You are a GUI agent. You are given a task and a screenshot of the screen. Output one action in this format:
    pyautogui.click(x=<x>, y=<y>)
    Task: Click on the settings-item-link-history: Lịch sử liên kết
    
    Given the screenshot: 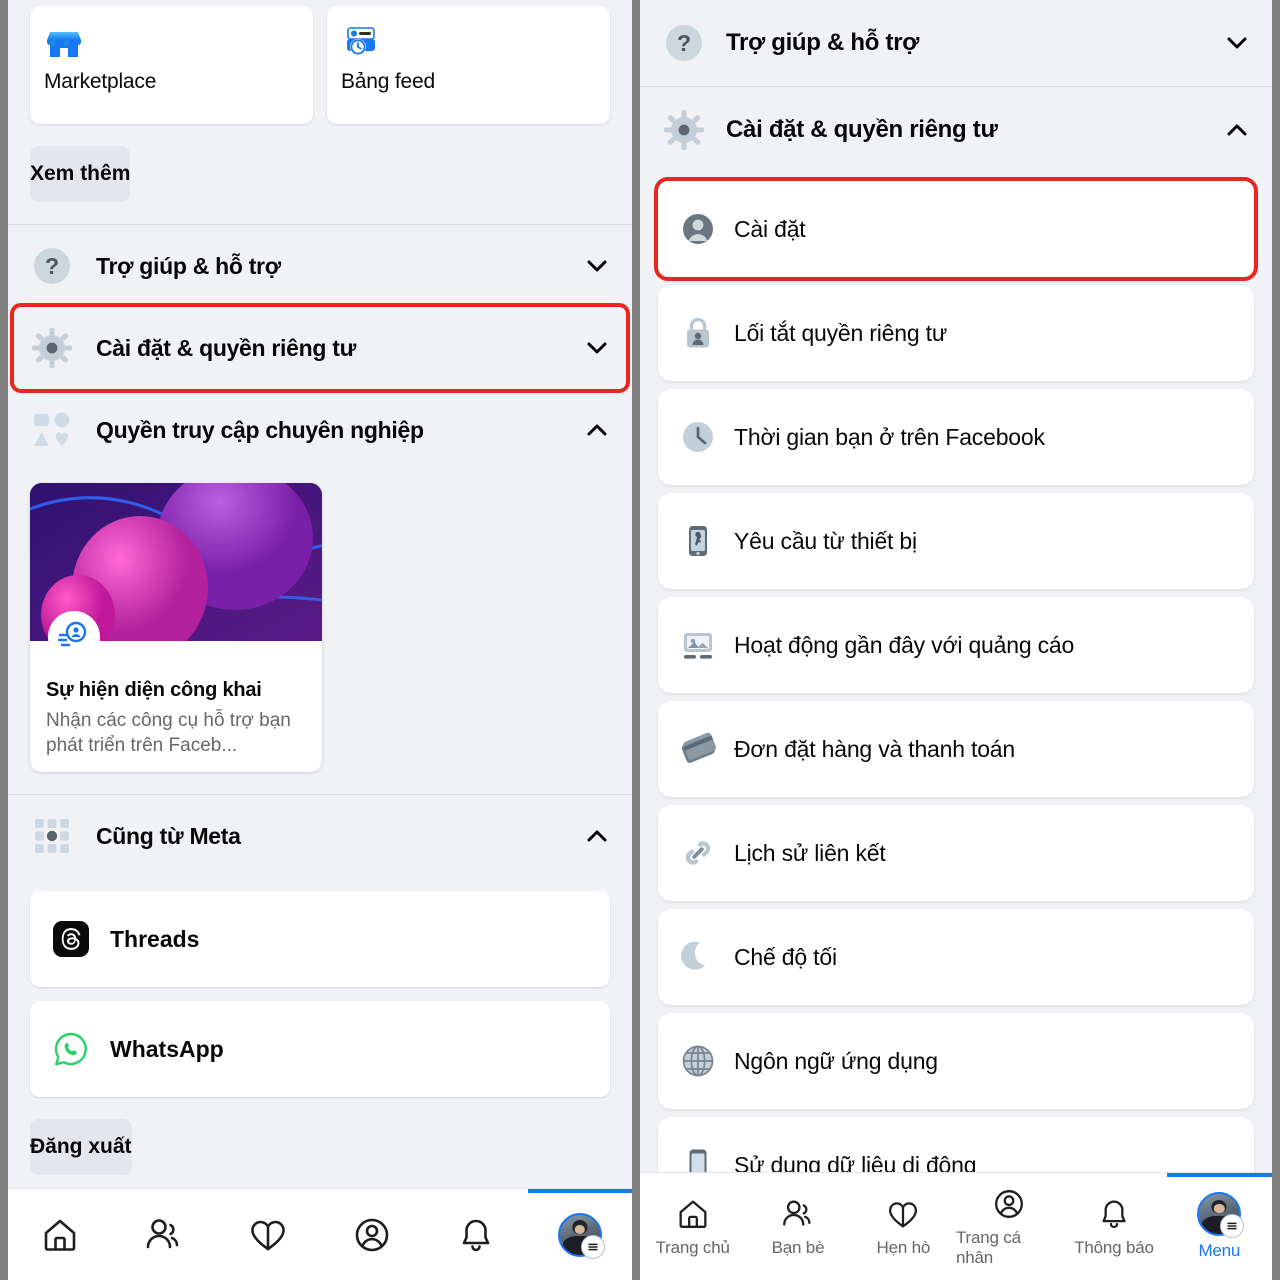 What is the action you would take?
    pyautogui.click(x=956, y=853)
    